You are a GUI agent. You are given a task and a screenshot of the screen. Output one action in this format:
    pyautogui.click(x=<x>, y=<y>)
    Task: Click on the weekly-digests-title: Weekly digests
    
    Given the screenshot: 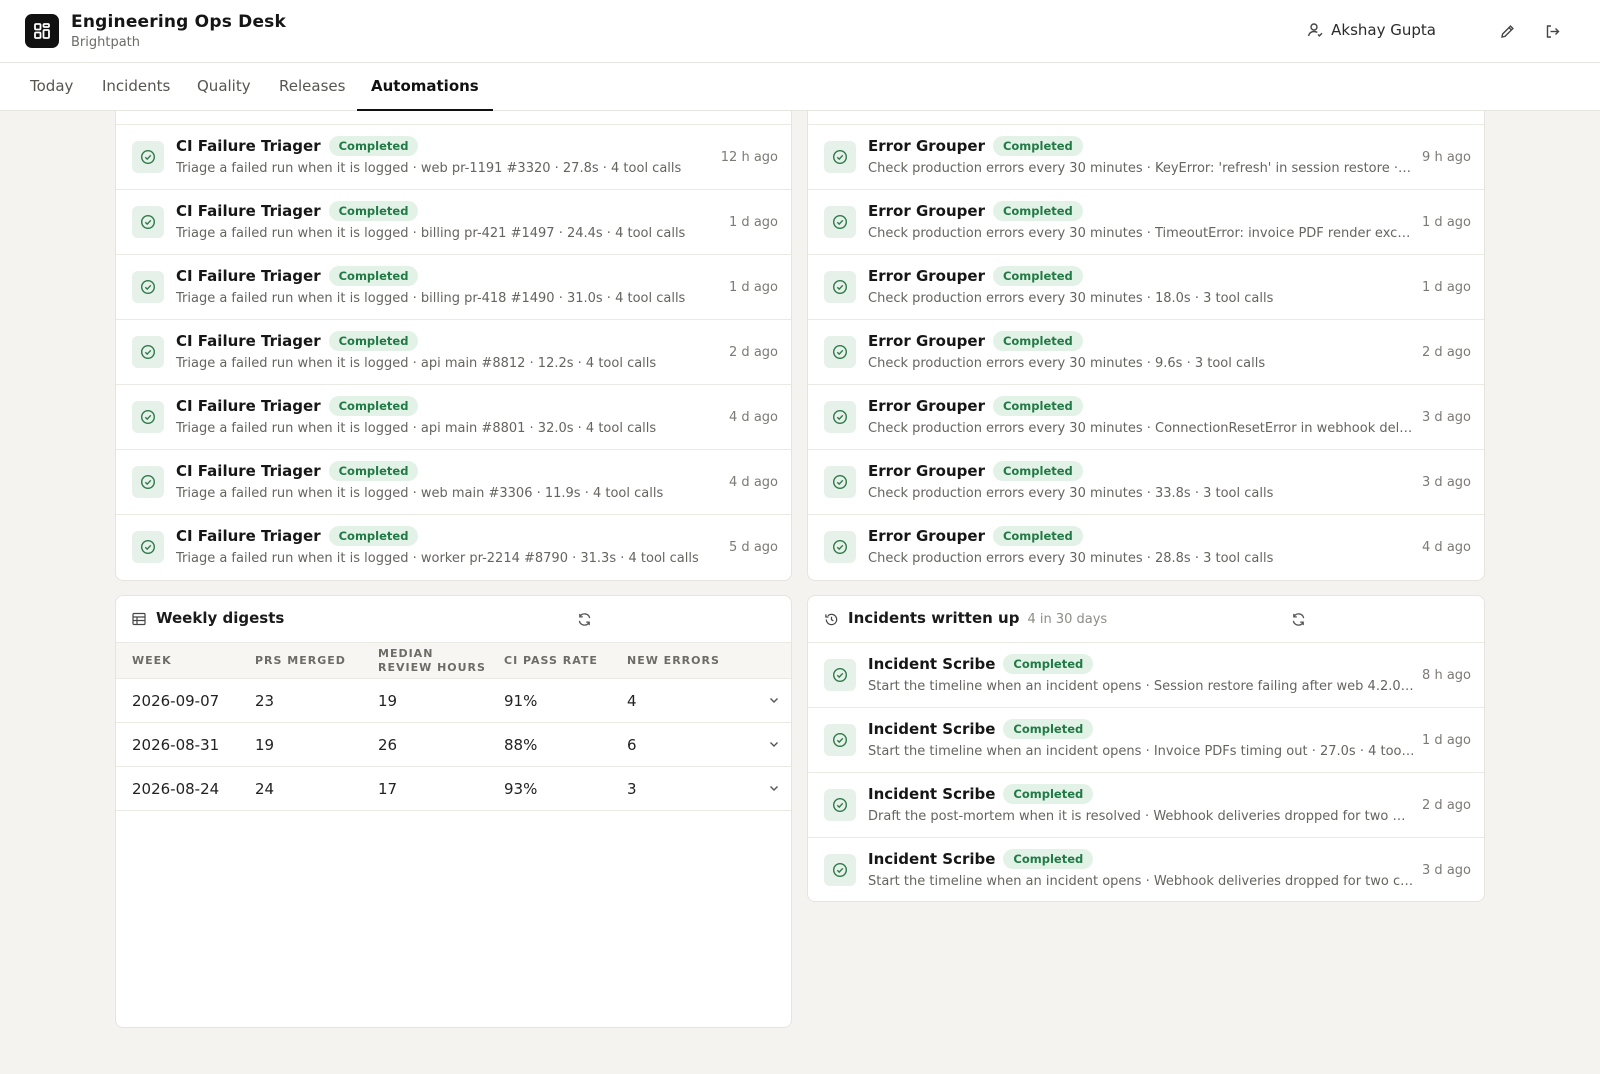 What is the action you would take?
    pyautogui.click(x=220, y=618)
    